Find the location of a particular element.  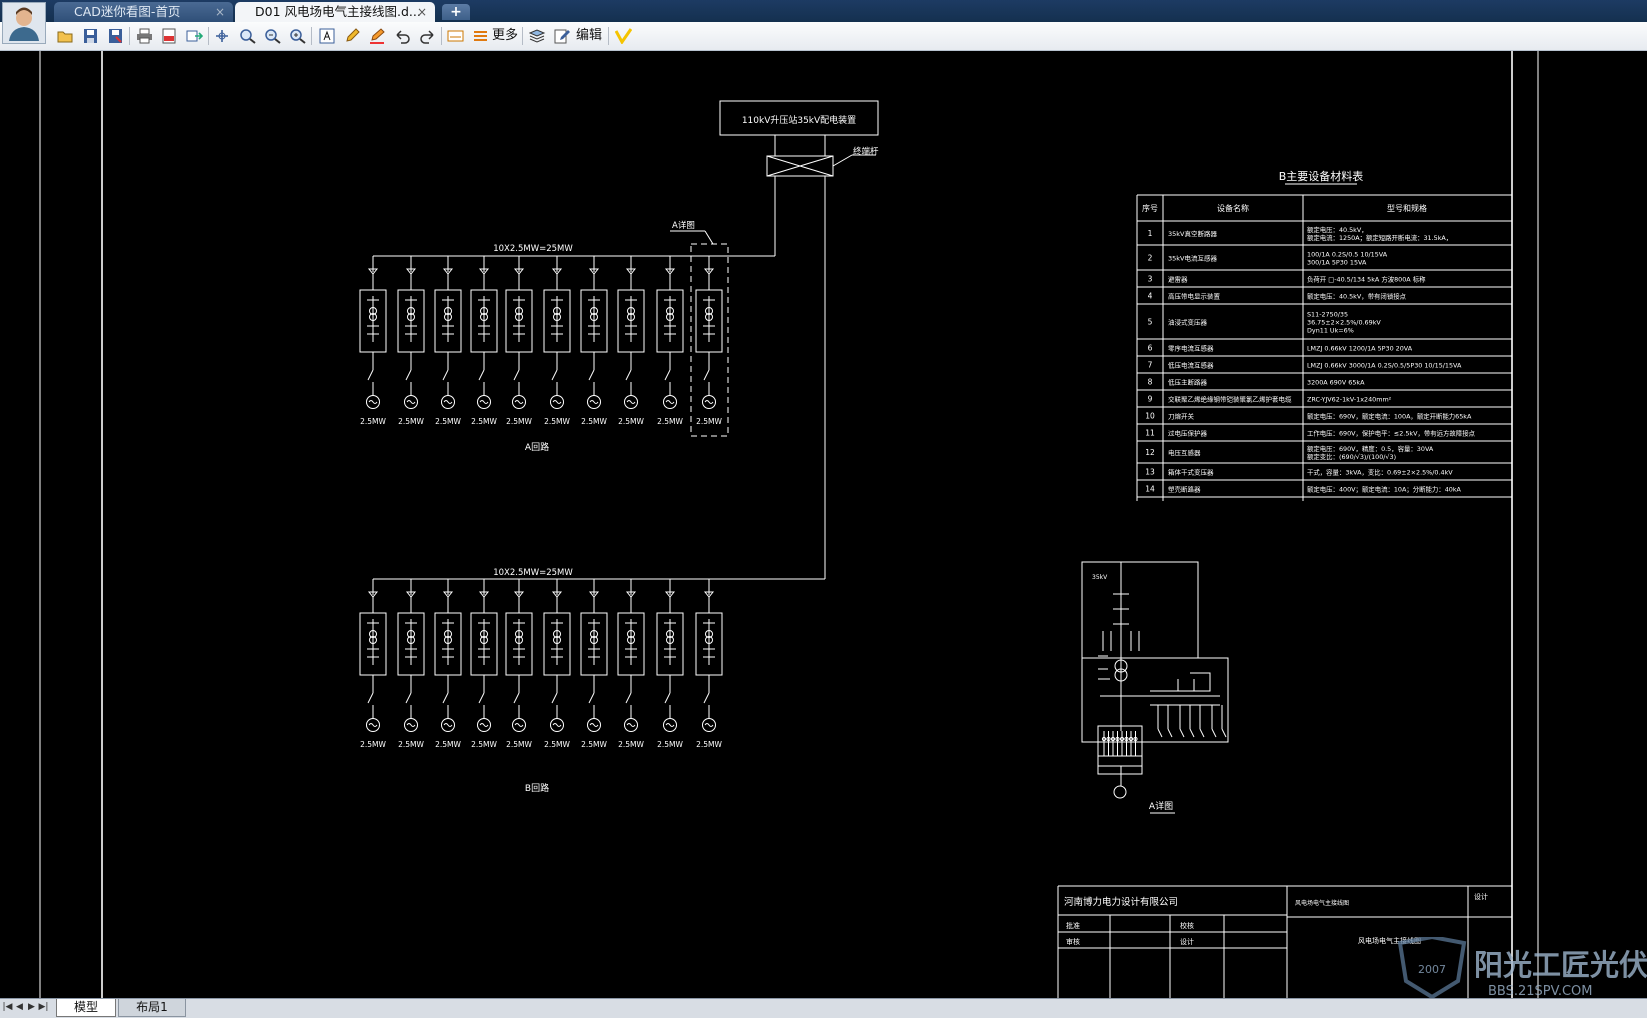

save-as-icon is located at coordinates (115, 36).